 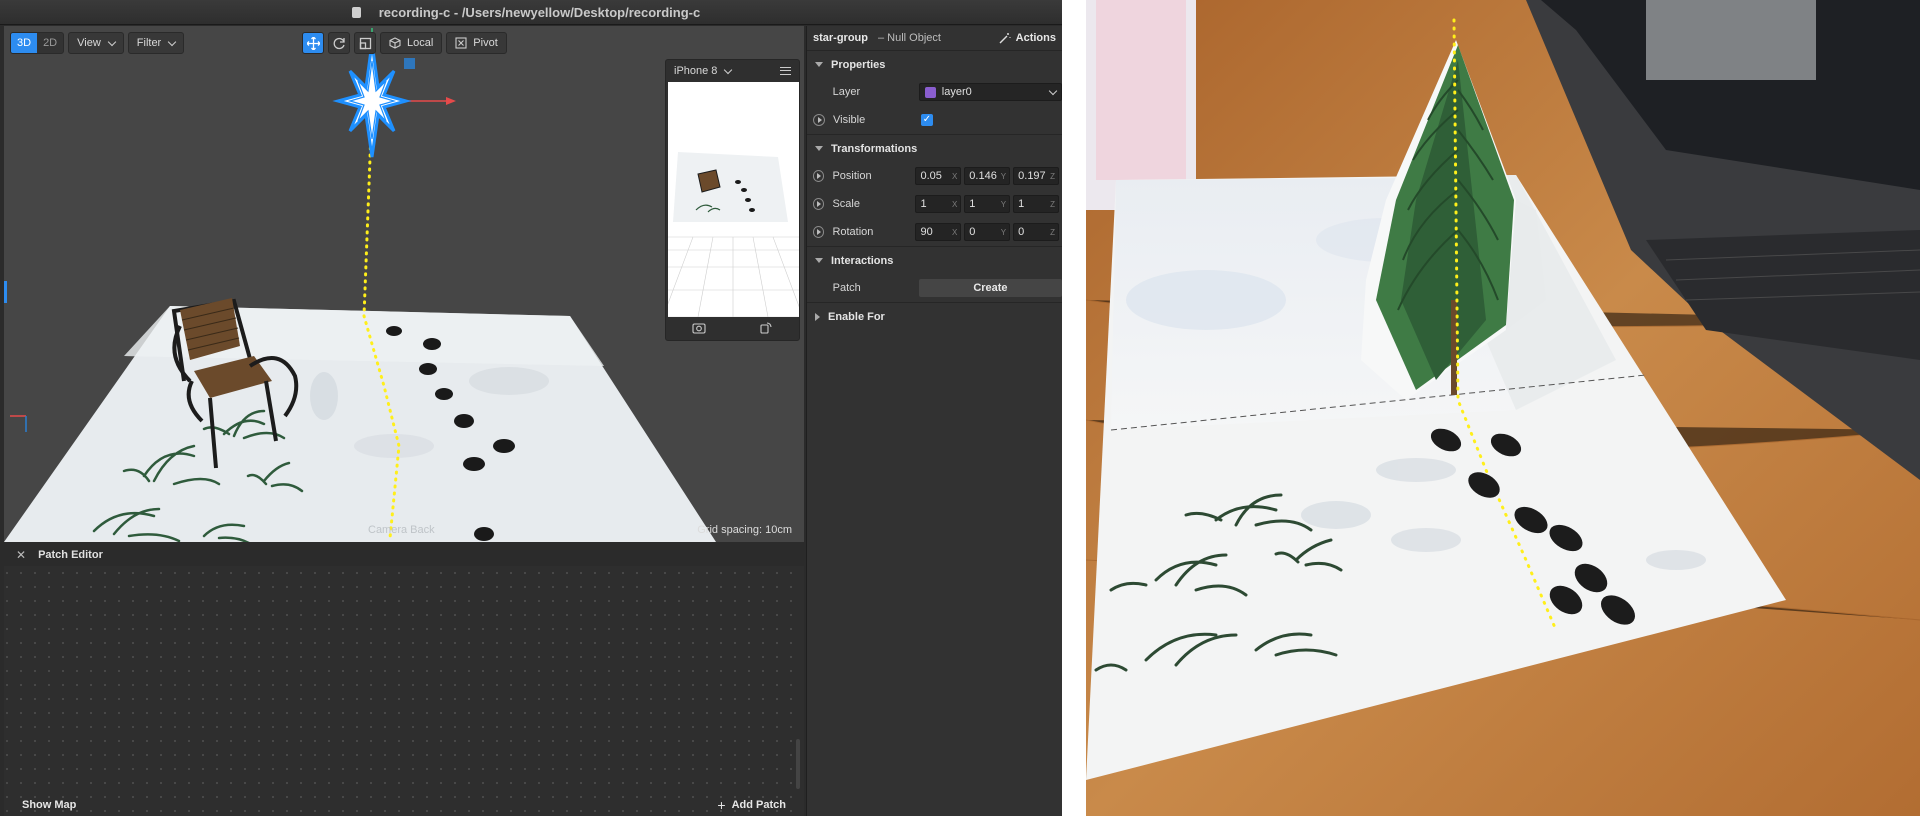 I want to click on menu-icon, so click(x=785, y=71).